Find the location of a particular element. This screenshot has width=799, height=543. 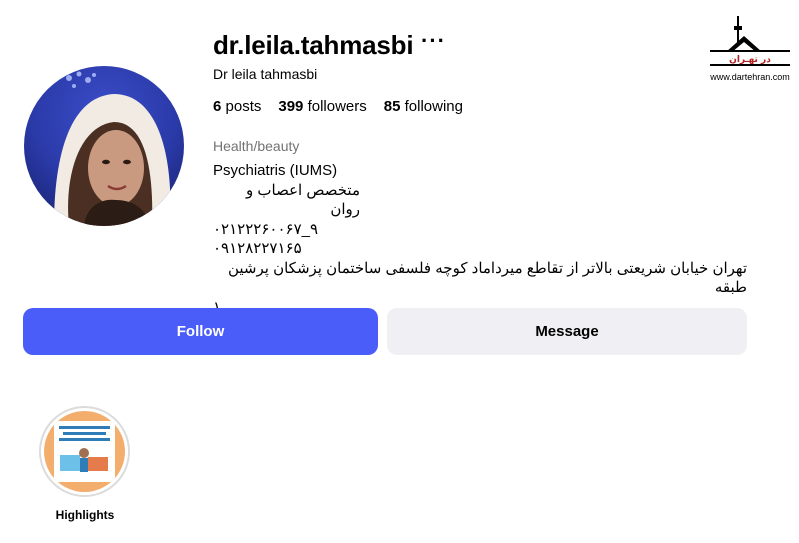

bio-line: ۰۹۱۲۸۲۲۷۱۶۵ is located at coordinates (257, 248).